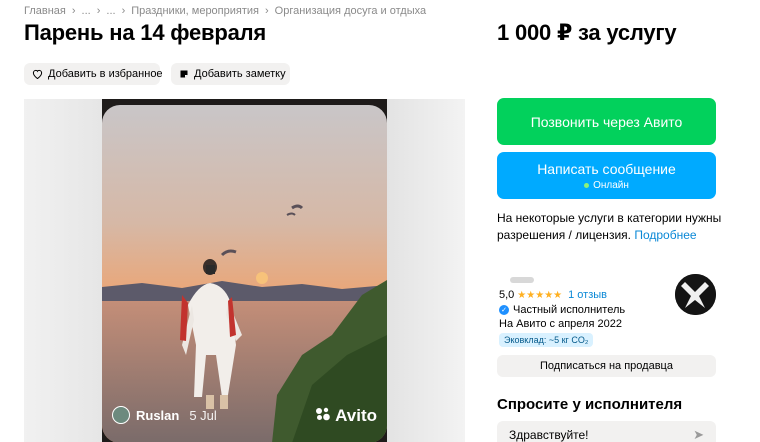  I want to click on message-button-label: Написать сообщение, so click(606, 168).